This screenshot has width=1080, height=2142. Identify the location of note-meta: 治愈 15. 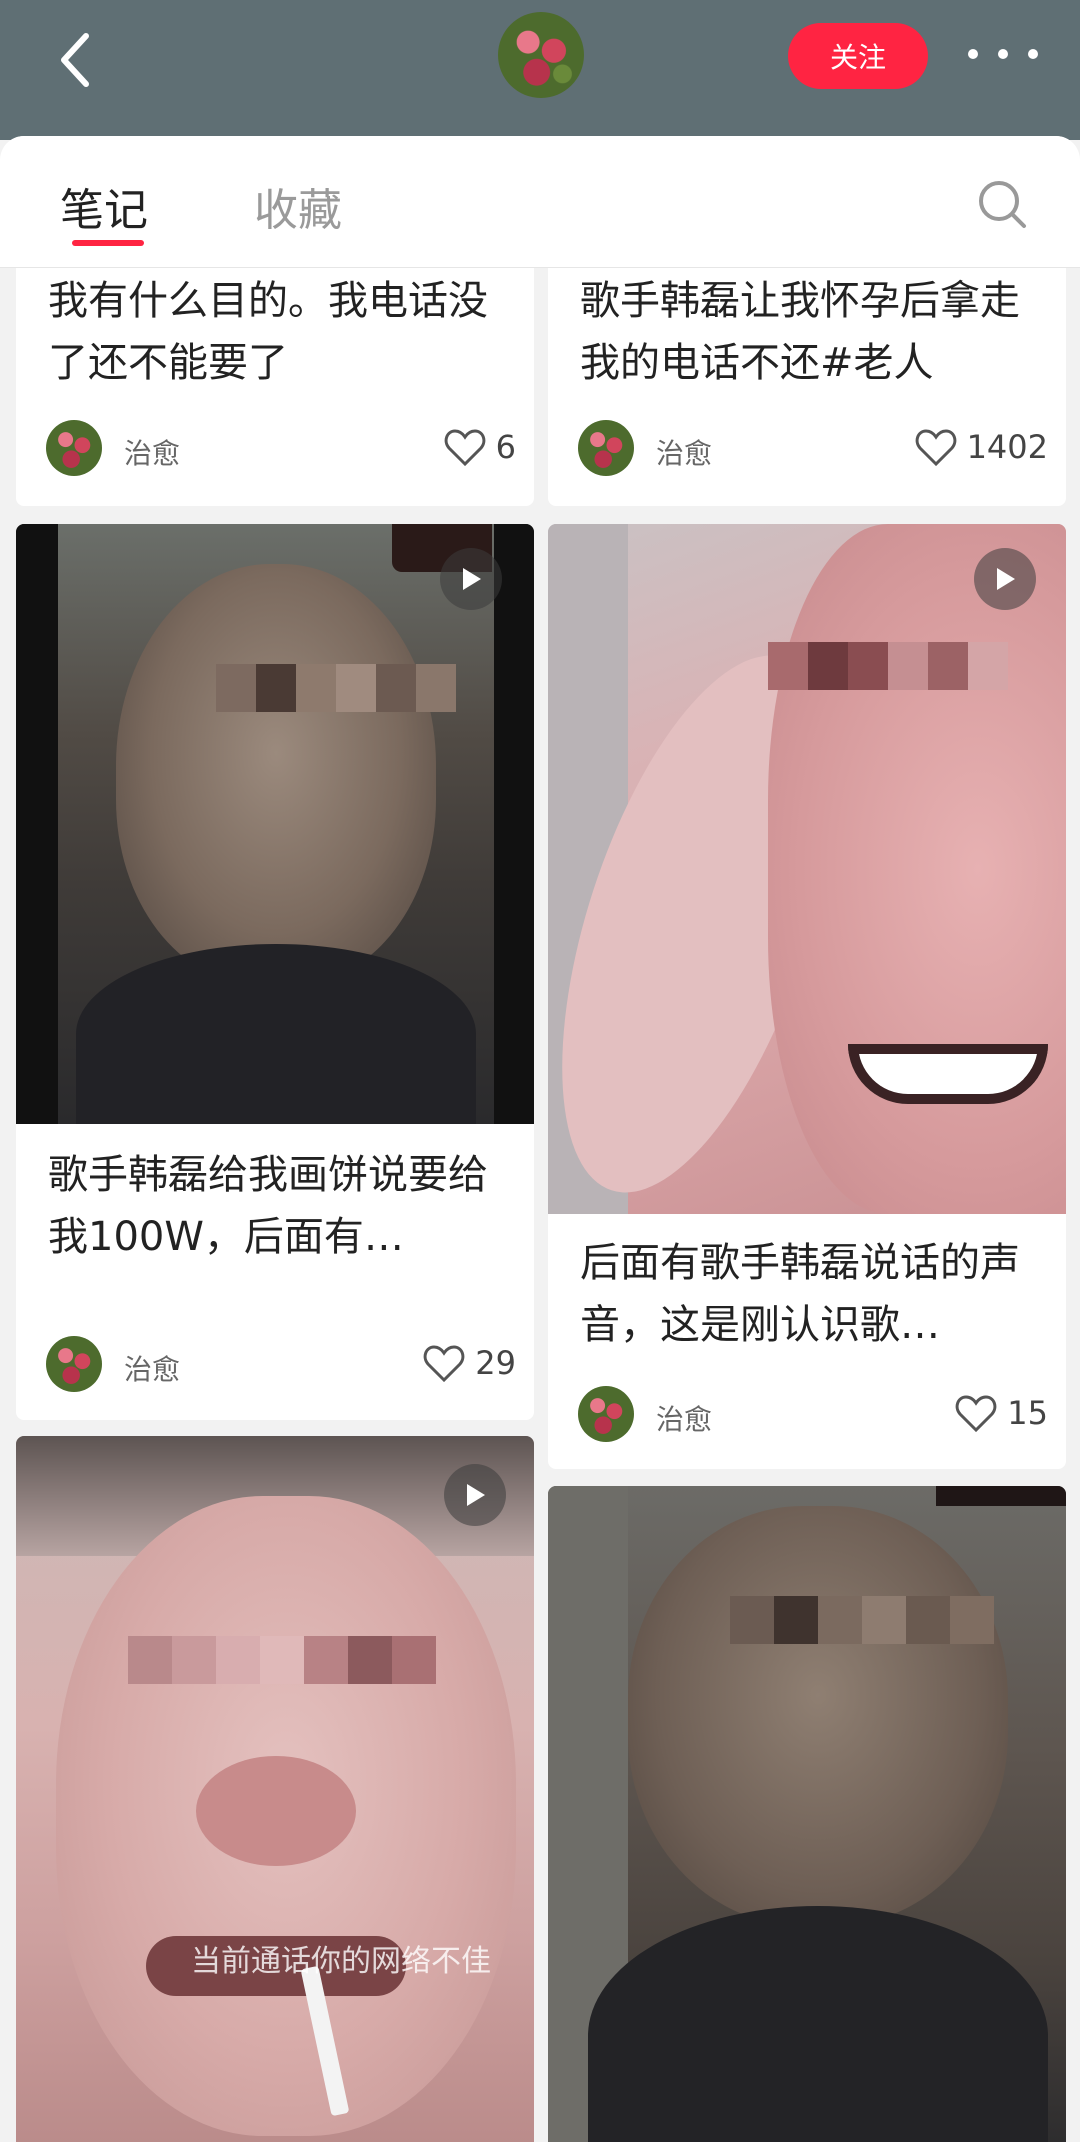
(813, 1414).